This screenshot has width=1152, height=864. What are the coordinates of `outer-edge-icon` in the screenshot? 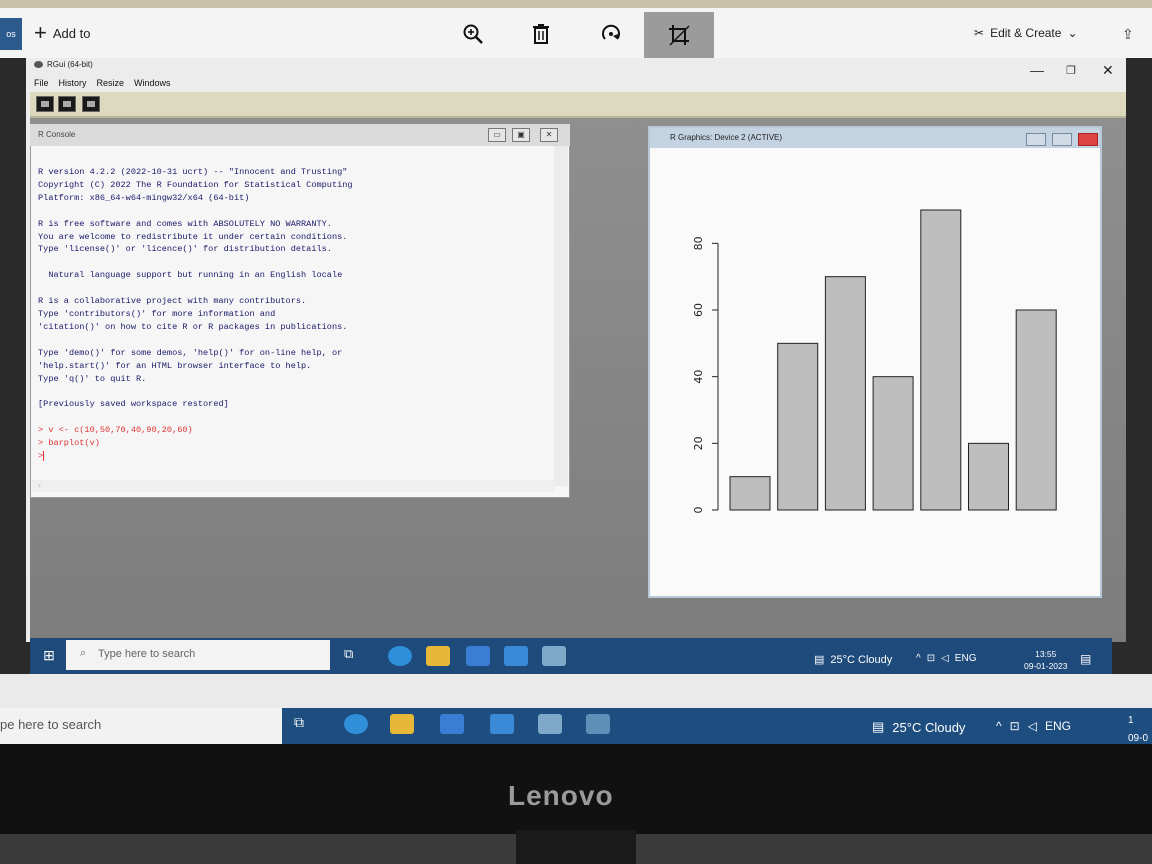 It's located at (356, 724).